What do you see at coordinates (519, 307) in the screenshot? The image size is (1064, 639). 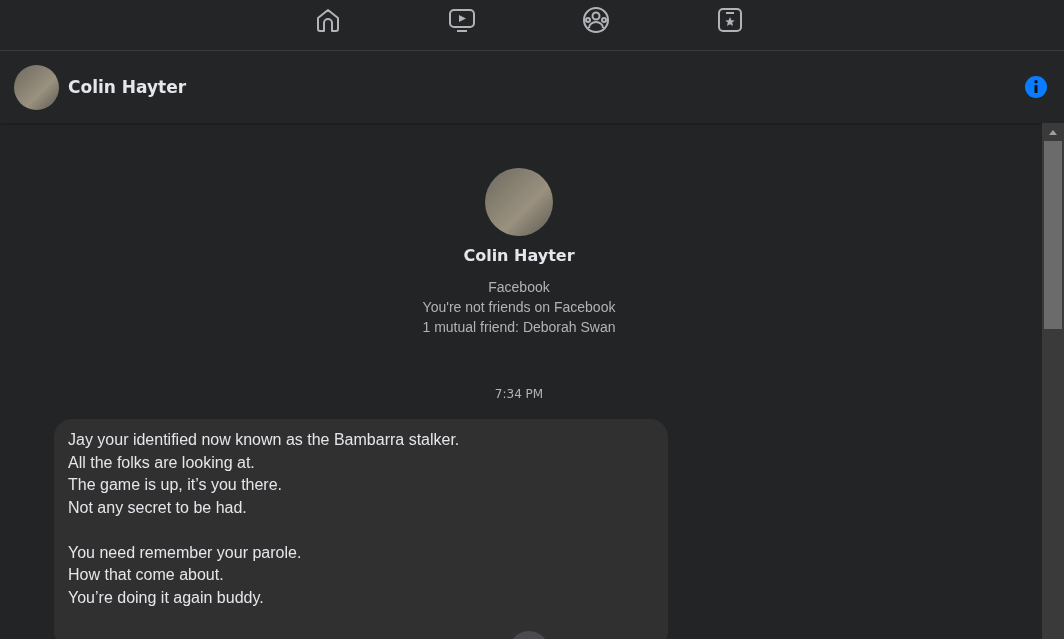 I see `profile-info-text: You're not friends on Facebook` at bounding box center [519, 307].